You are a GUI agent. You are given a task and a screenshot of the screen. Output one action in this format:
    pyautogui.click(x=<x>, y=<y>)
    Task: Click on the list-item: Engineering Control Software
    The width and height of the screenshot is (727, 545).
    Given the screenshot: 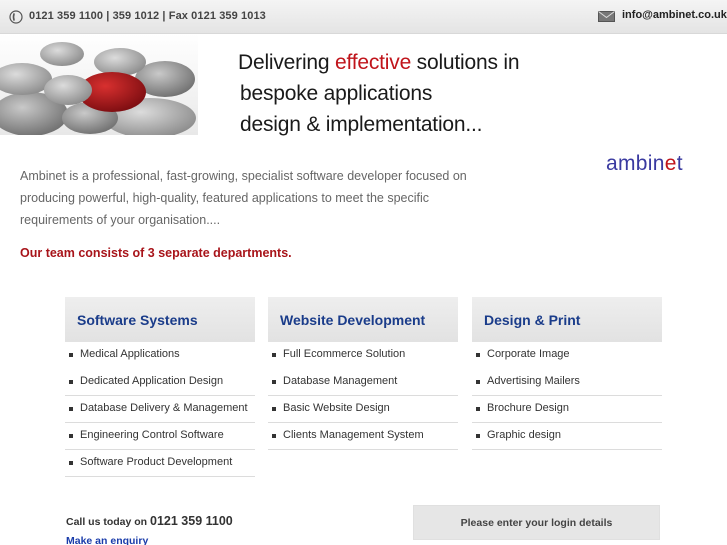 What is the action you would take?
    pyautogui.click(x=160, y=436)
    